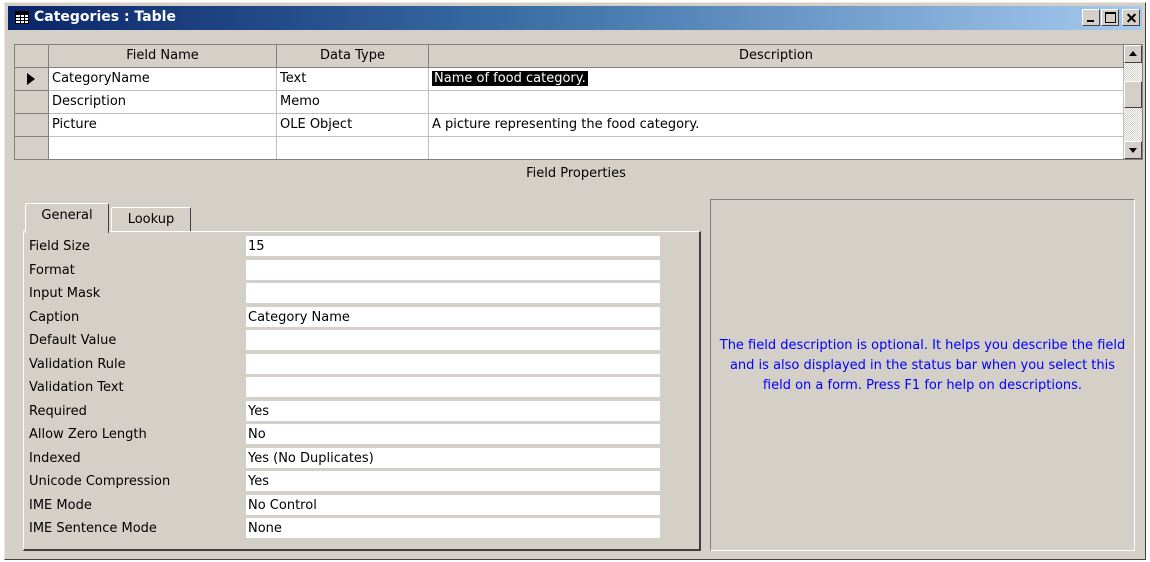 Image resolution: width=1150 pixels, height=562 pixels. I want to click on property-label: IME Sentence Mode, so click(93, 528).